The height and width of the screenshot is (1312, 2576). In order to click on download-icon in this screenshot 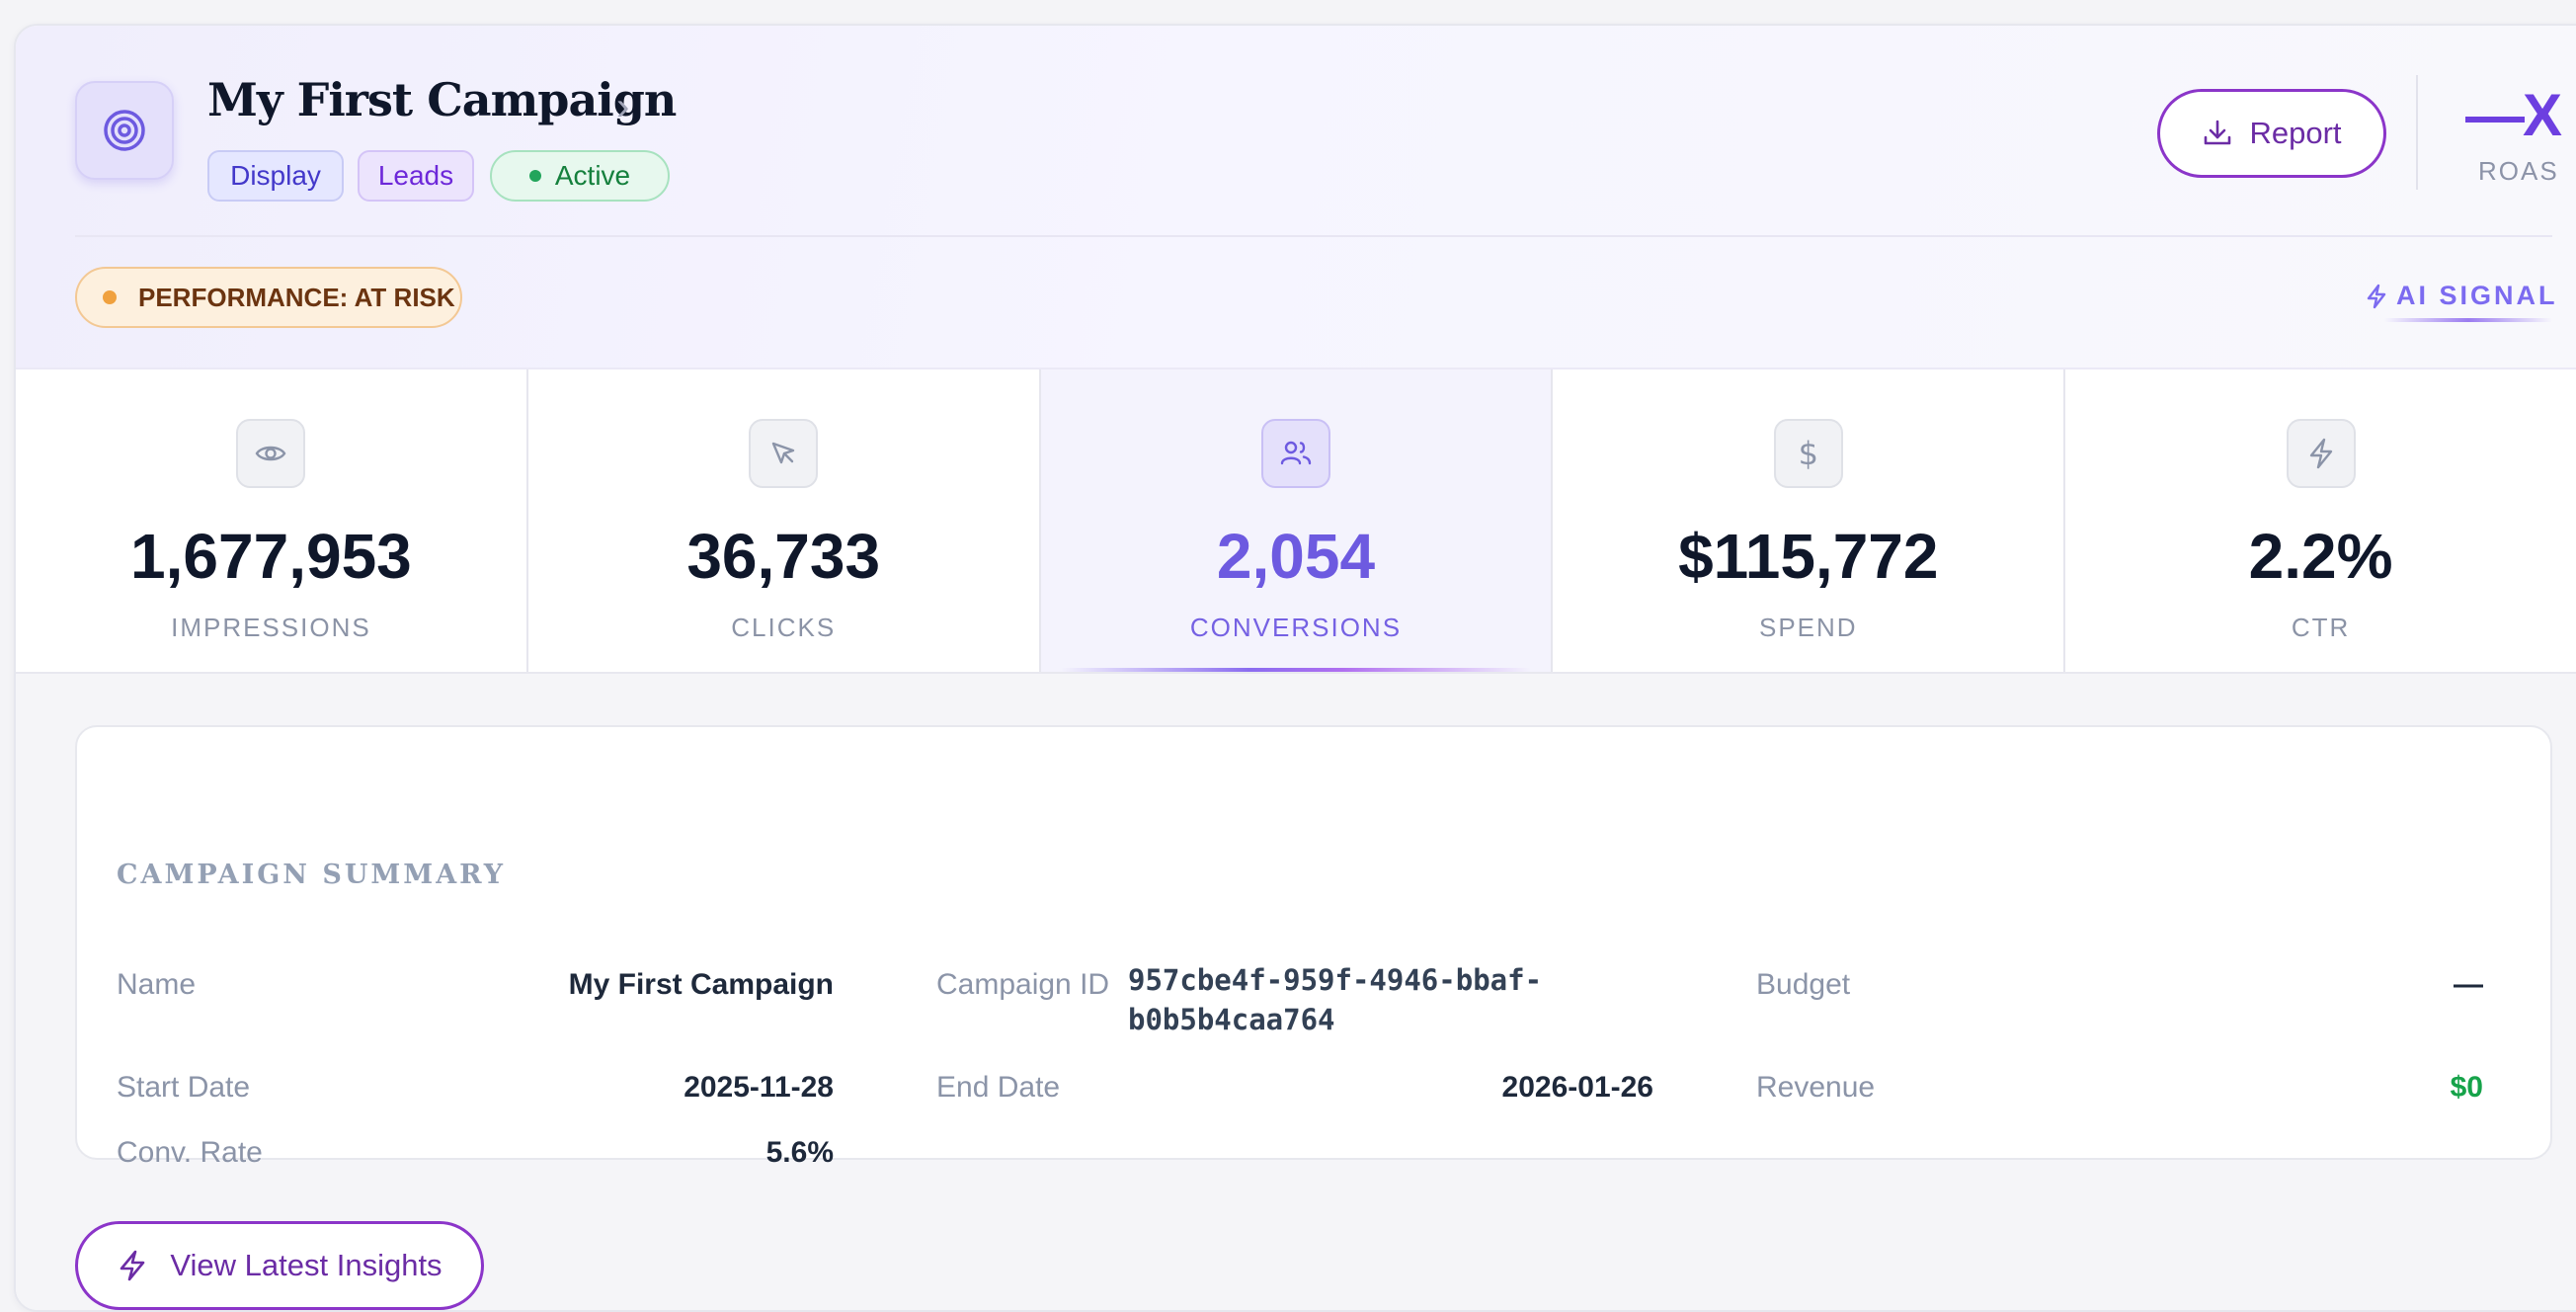, I will do `click(2218, 132)`.